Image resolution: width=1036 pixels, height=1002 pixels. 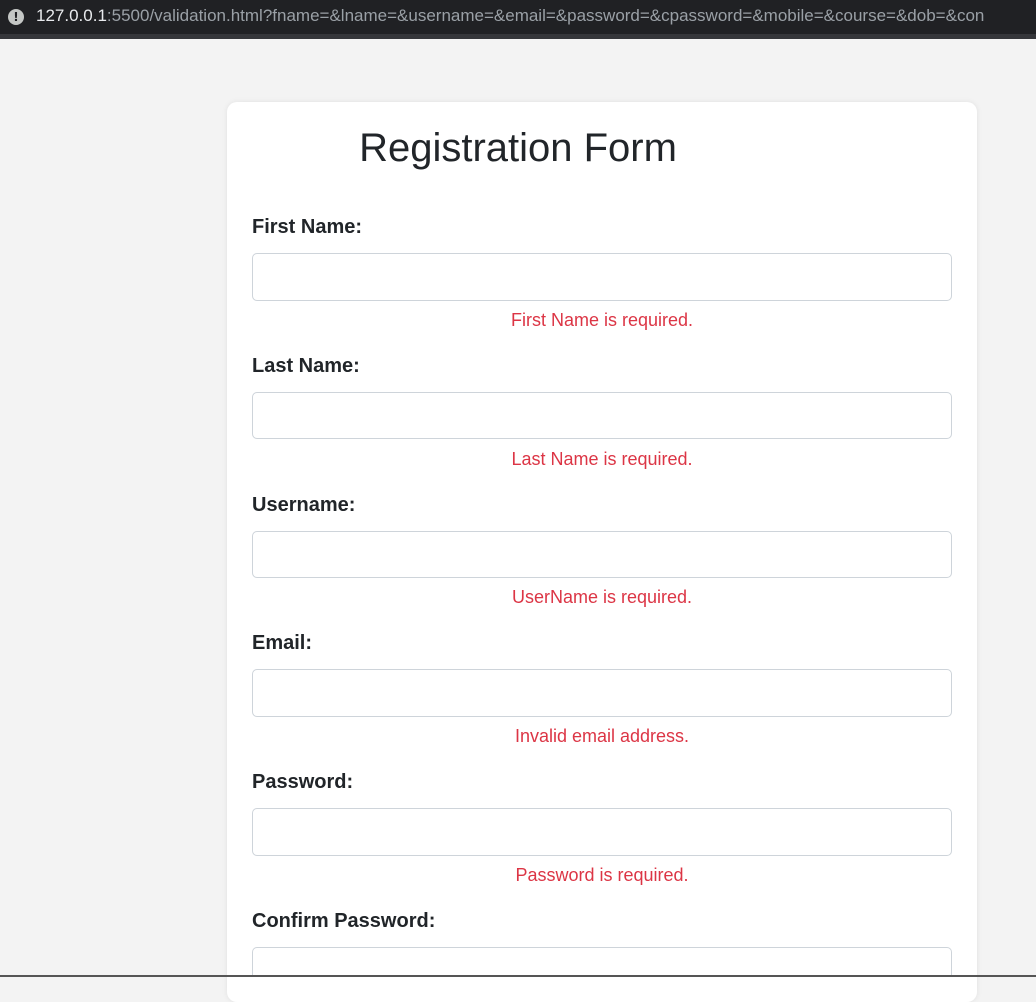 What do you see at coordinates (304, 505) in the screenshot?
I see `username-label: Username:` at bounding box center [304, 505].